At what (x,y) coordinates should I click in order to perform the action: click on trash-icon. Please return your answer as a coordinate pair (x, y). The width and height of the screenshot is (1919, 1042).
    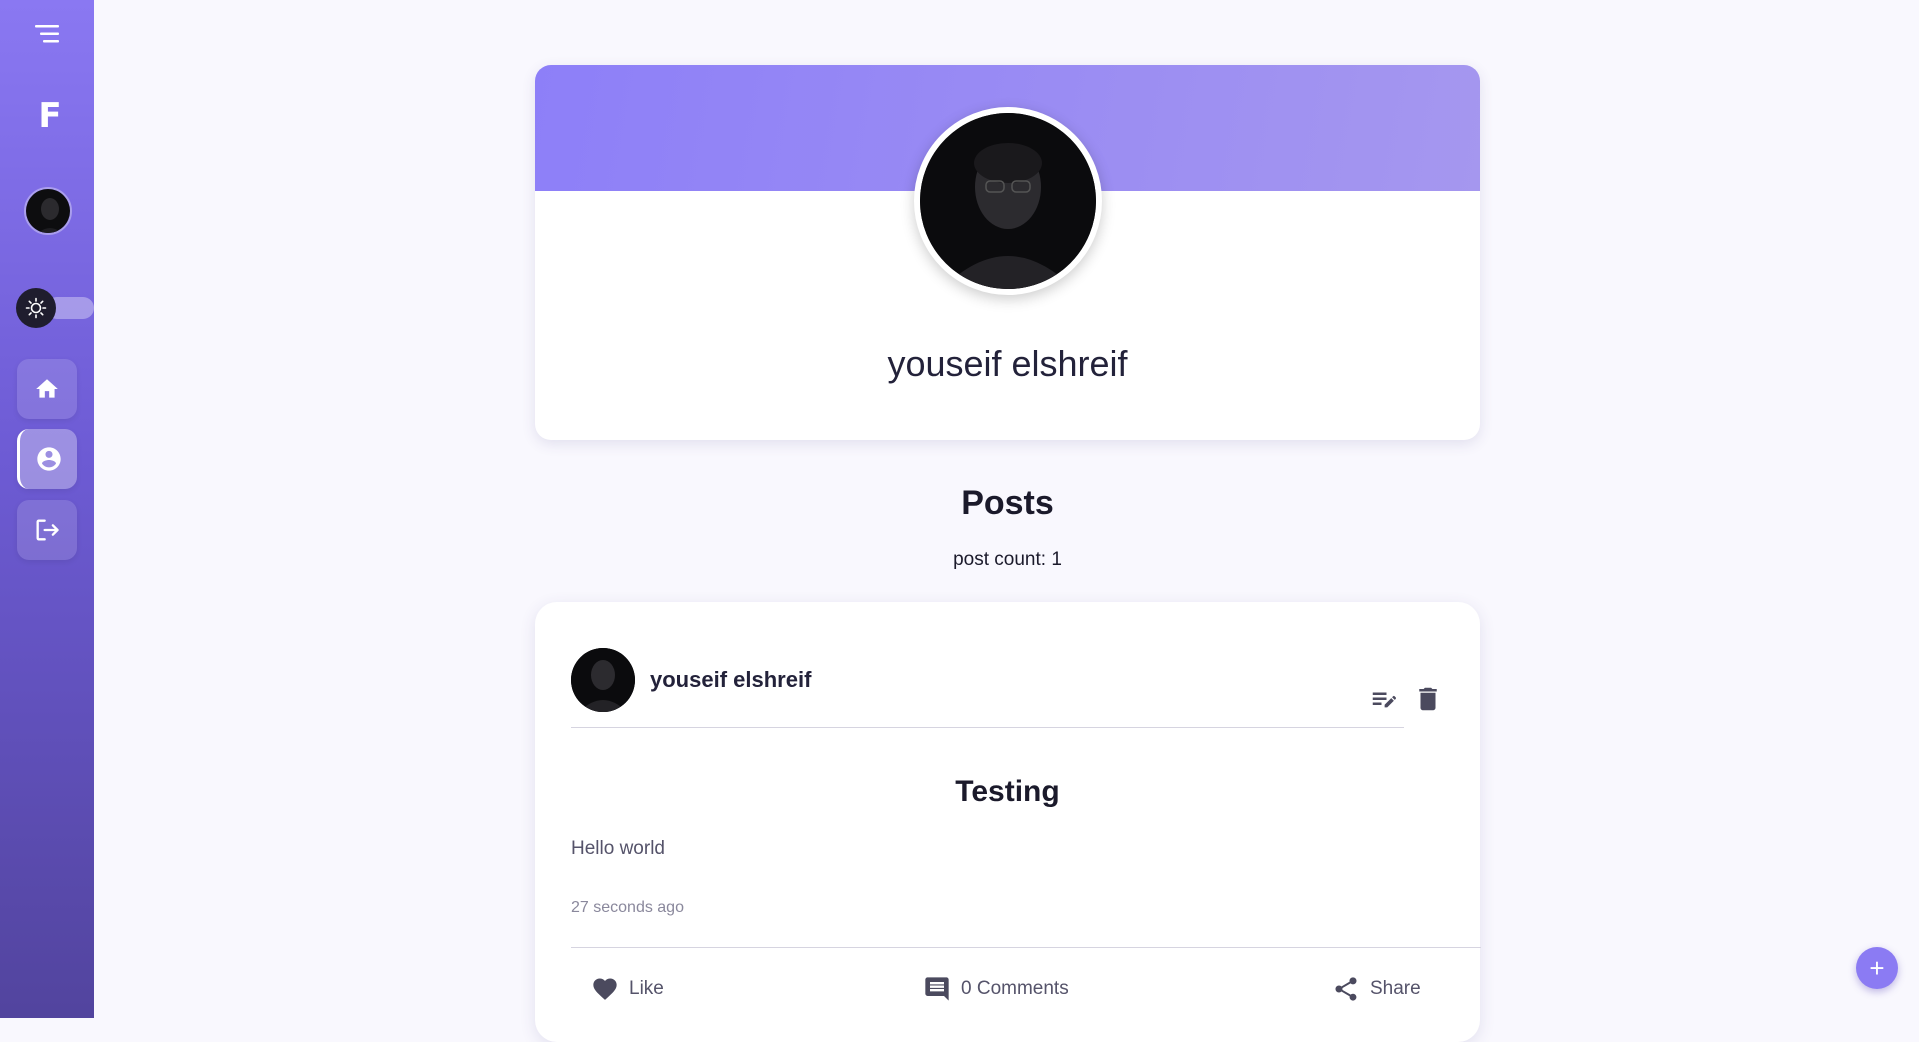
    Looking at the image, I should click on (1428, 699).